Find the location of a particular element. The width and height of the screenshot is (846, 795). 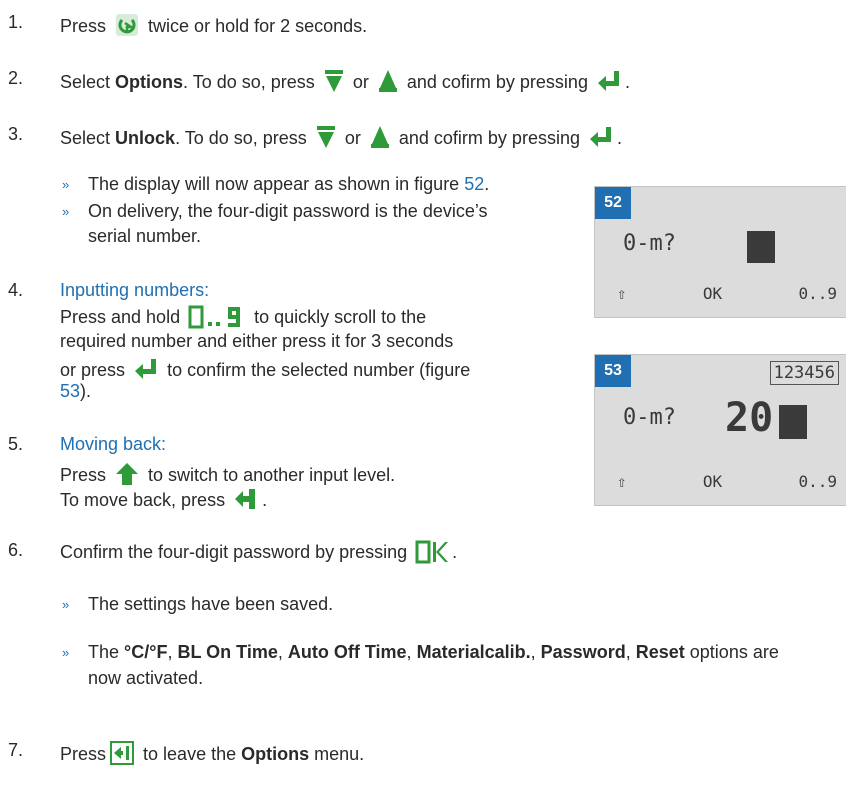

power-mode-icon is located at coordinates (127, 27).